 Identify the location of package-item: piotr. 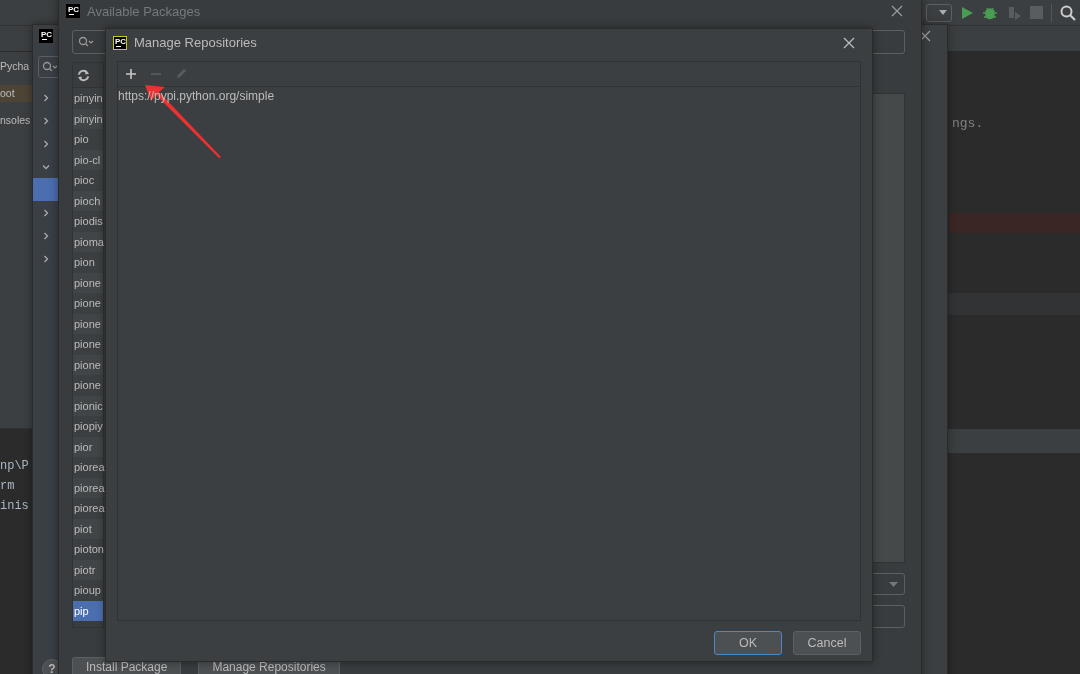
(88, 569).